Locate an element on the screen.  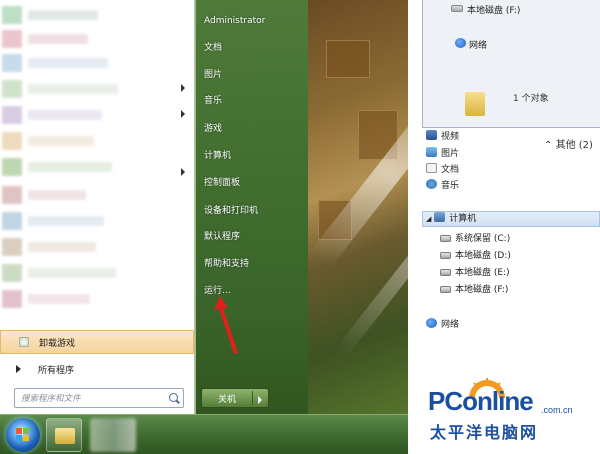
devices-printers-item: 设备和打印机 is located at coordinates (231, 211).